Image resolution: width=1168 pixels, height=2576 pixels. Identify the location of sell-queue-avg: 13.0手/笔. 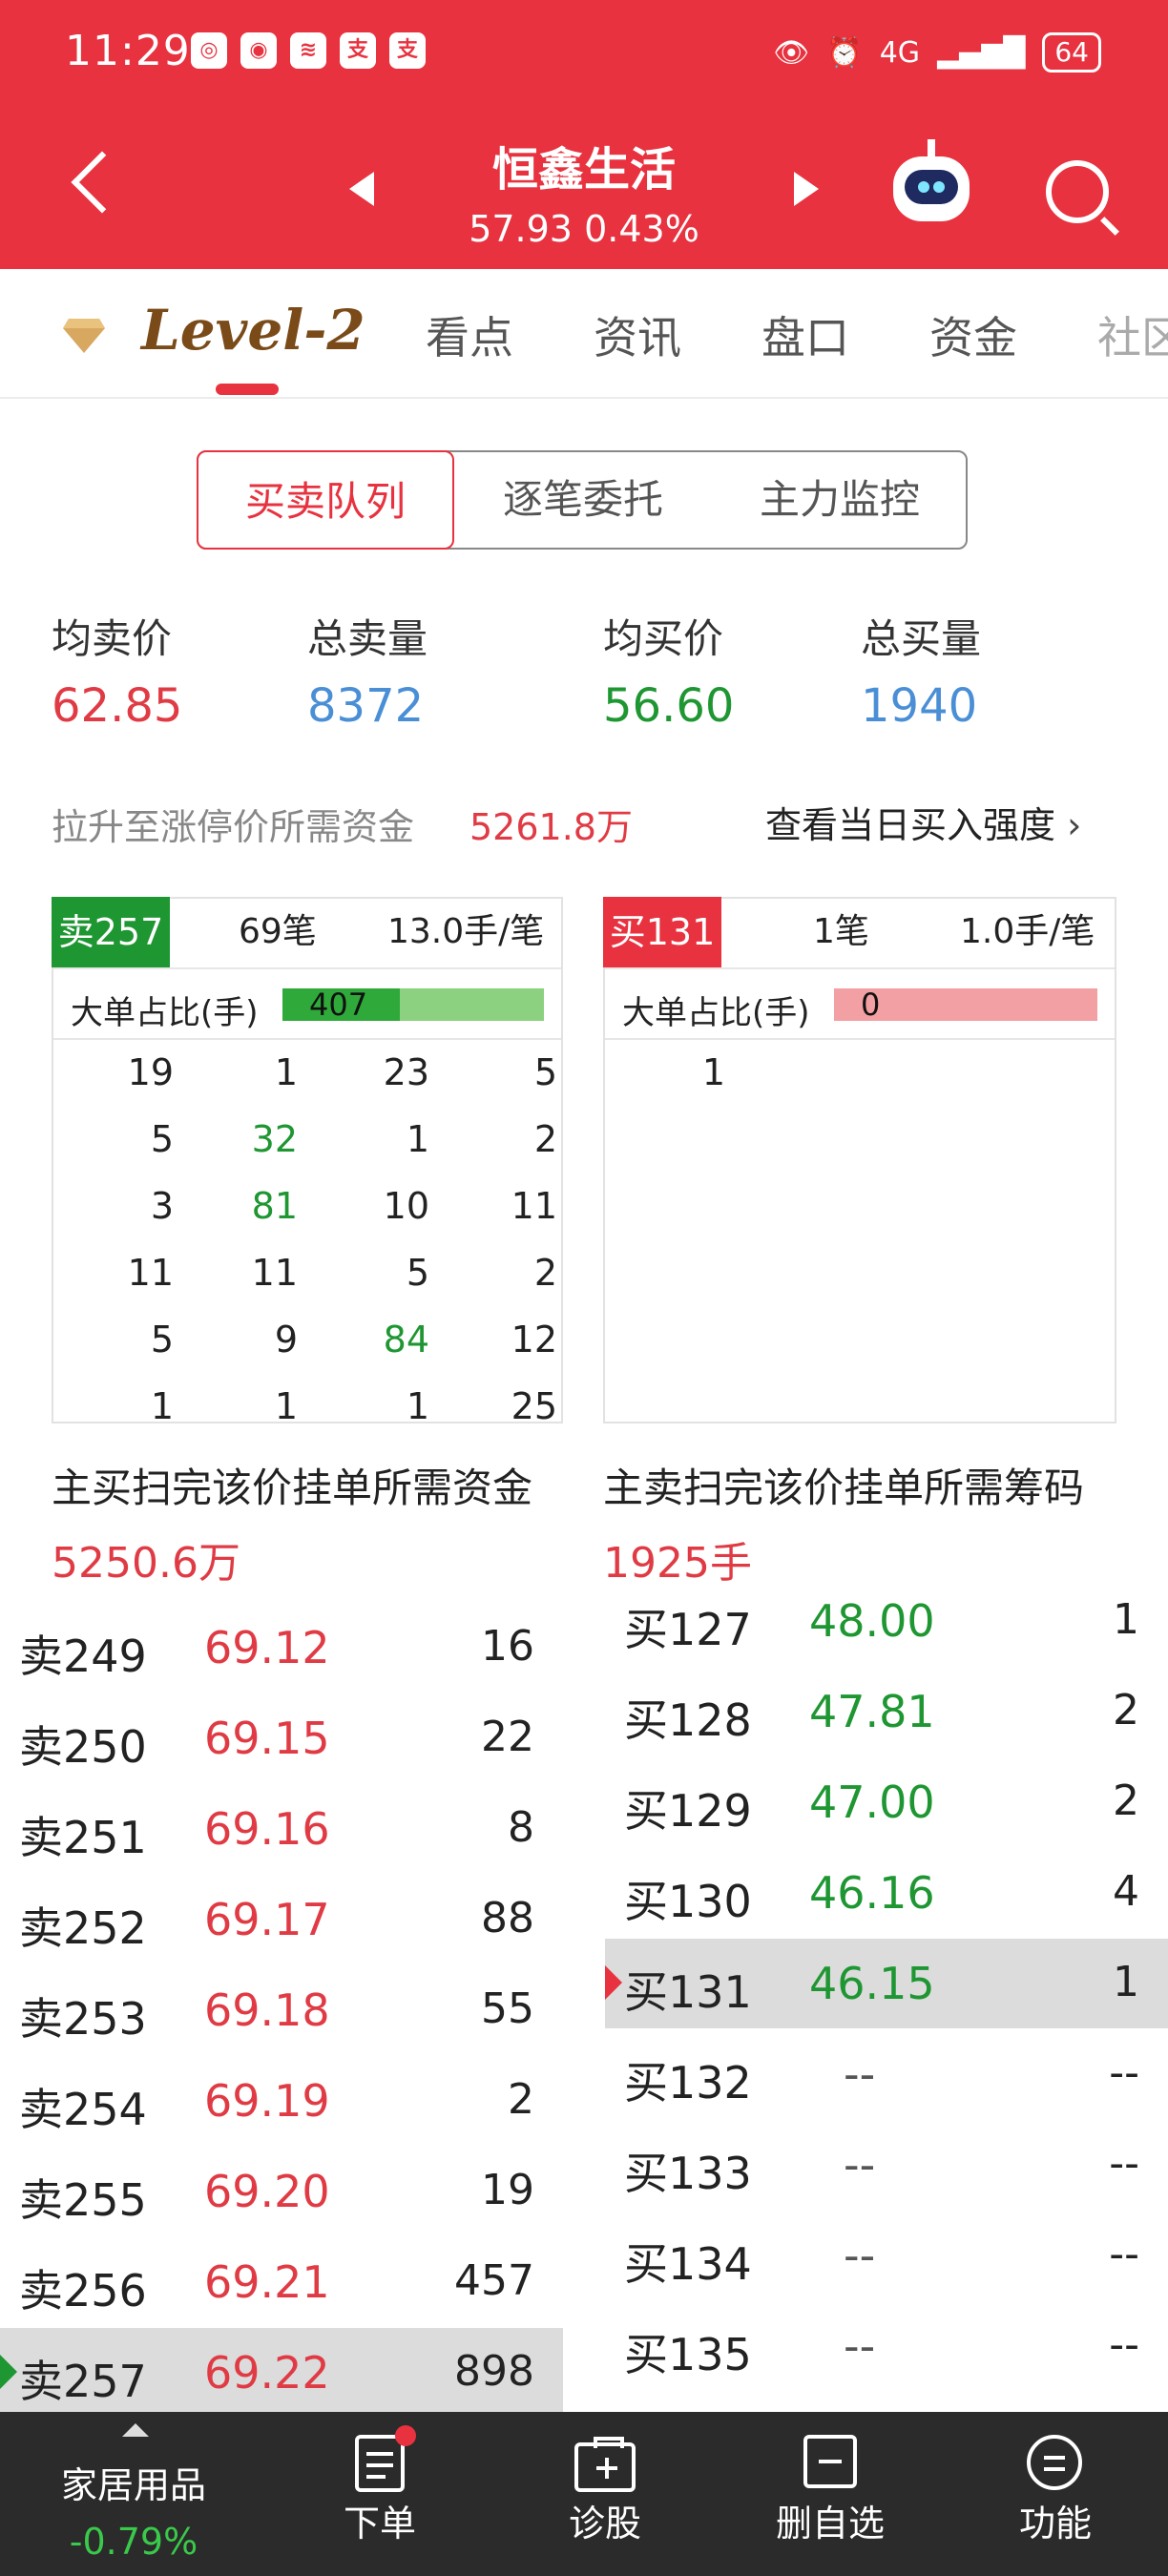
(466, 931).